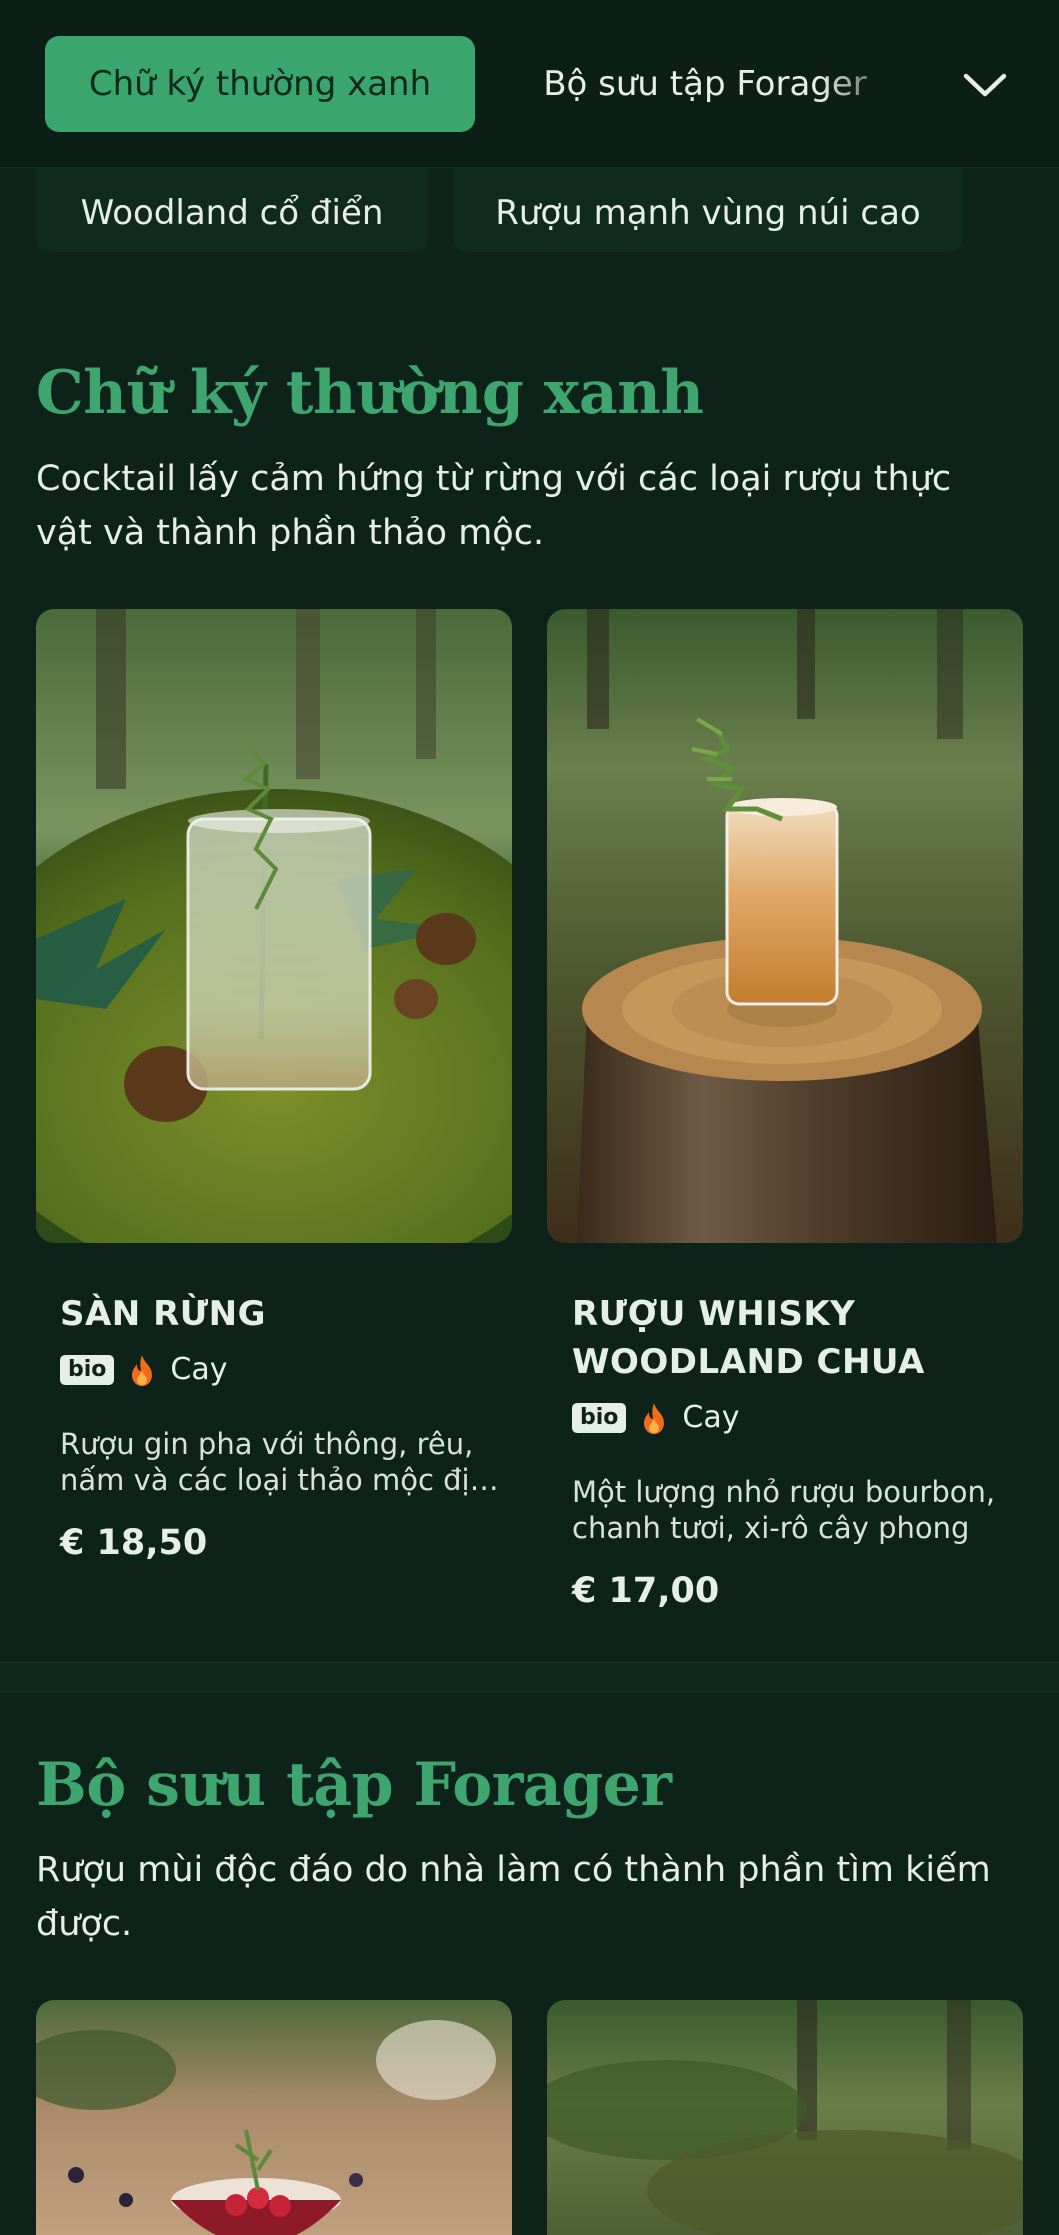 The image size is (1059, 2235). Describe the element at coordinates (708, 203) in the screenshot. I see `chip-alpine-spirits: Rượu mạnh vùng núi cao` at that location.